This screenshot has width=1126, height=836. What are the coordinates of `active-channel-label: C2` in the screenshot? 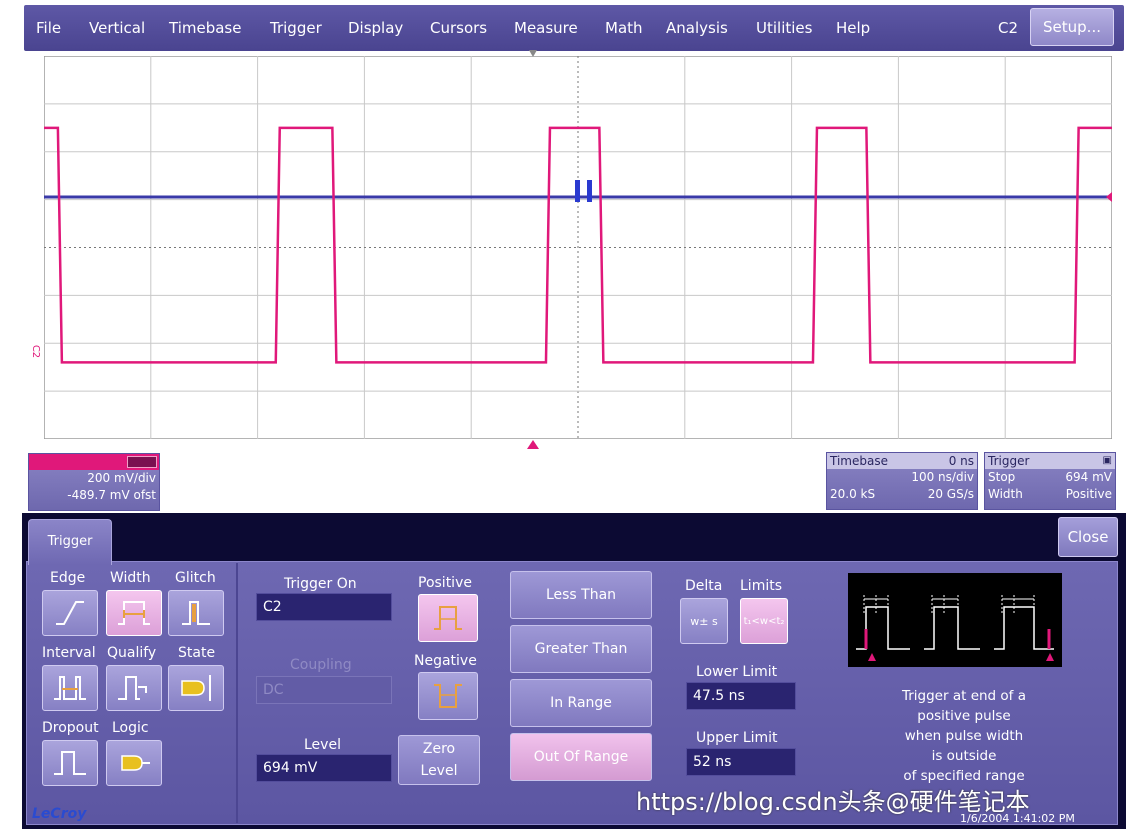 It's located at (1008, 28).